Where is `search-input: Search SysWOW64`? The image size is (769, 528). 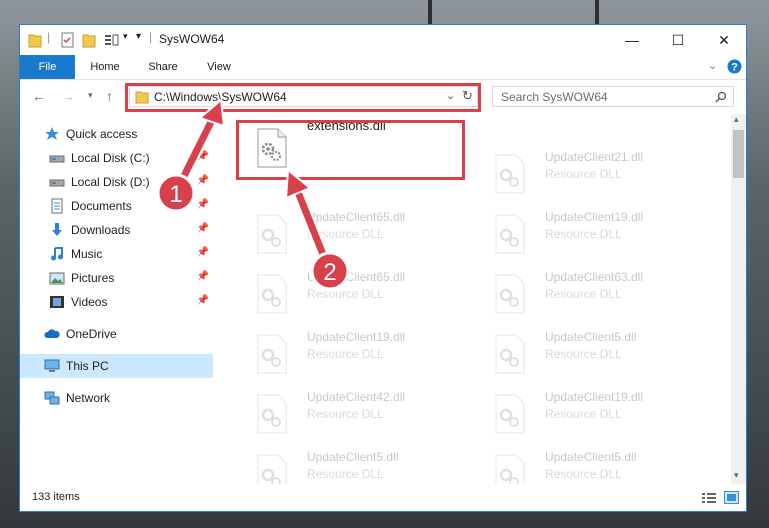 search-input: Search SysWOW64 is located at coordinates (613, 96).